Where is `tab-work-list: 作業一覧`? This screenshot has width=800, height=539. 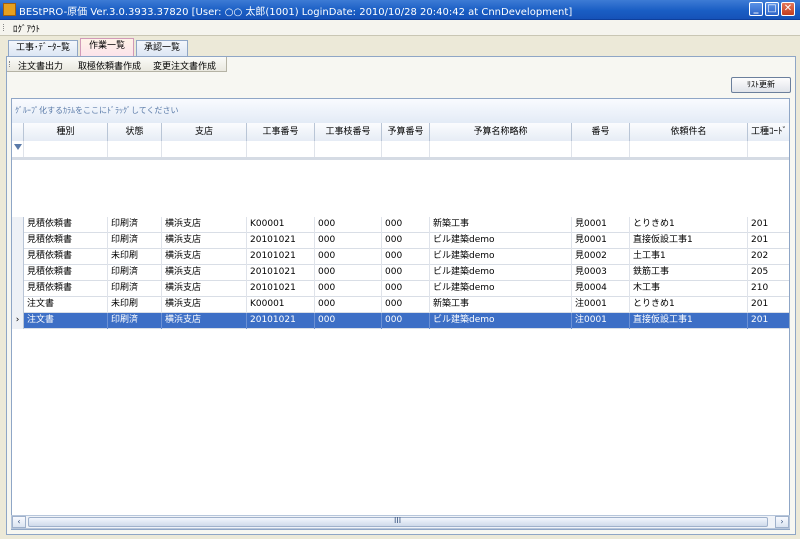
tab-work-list: 作業一覧 is located at coordinates (107, 47).